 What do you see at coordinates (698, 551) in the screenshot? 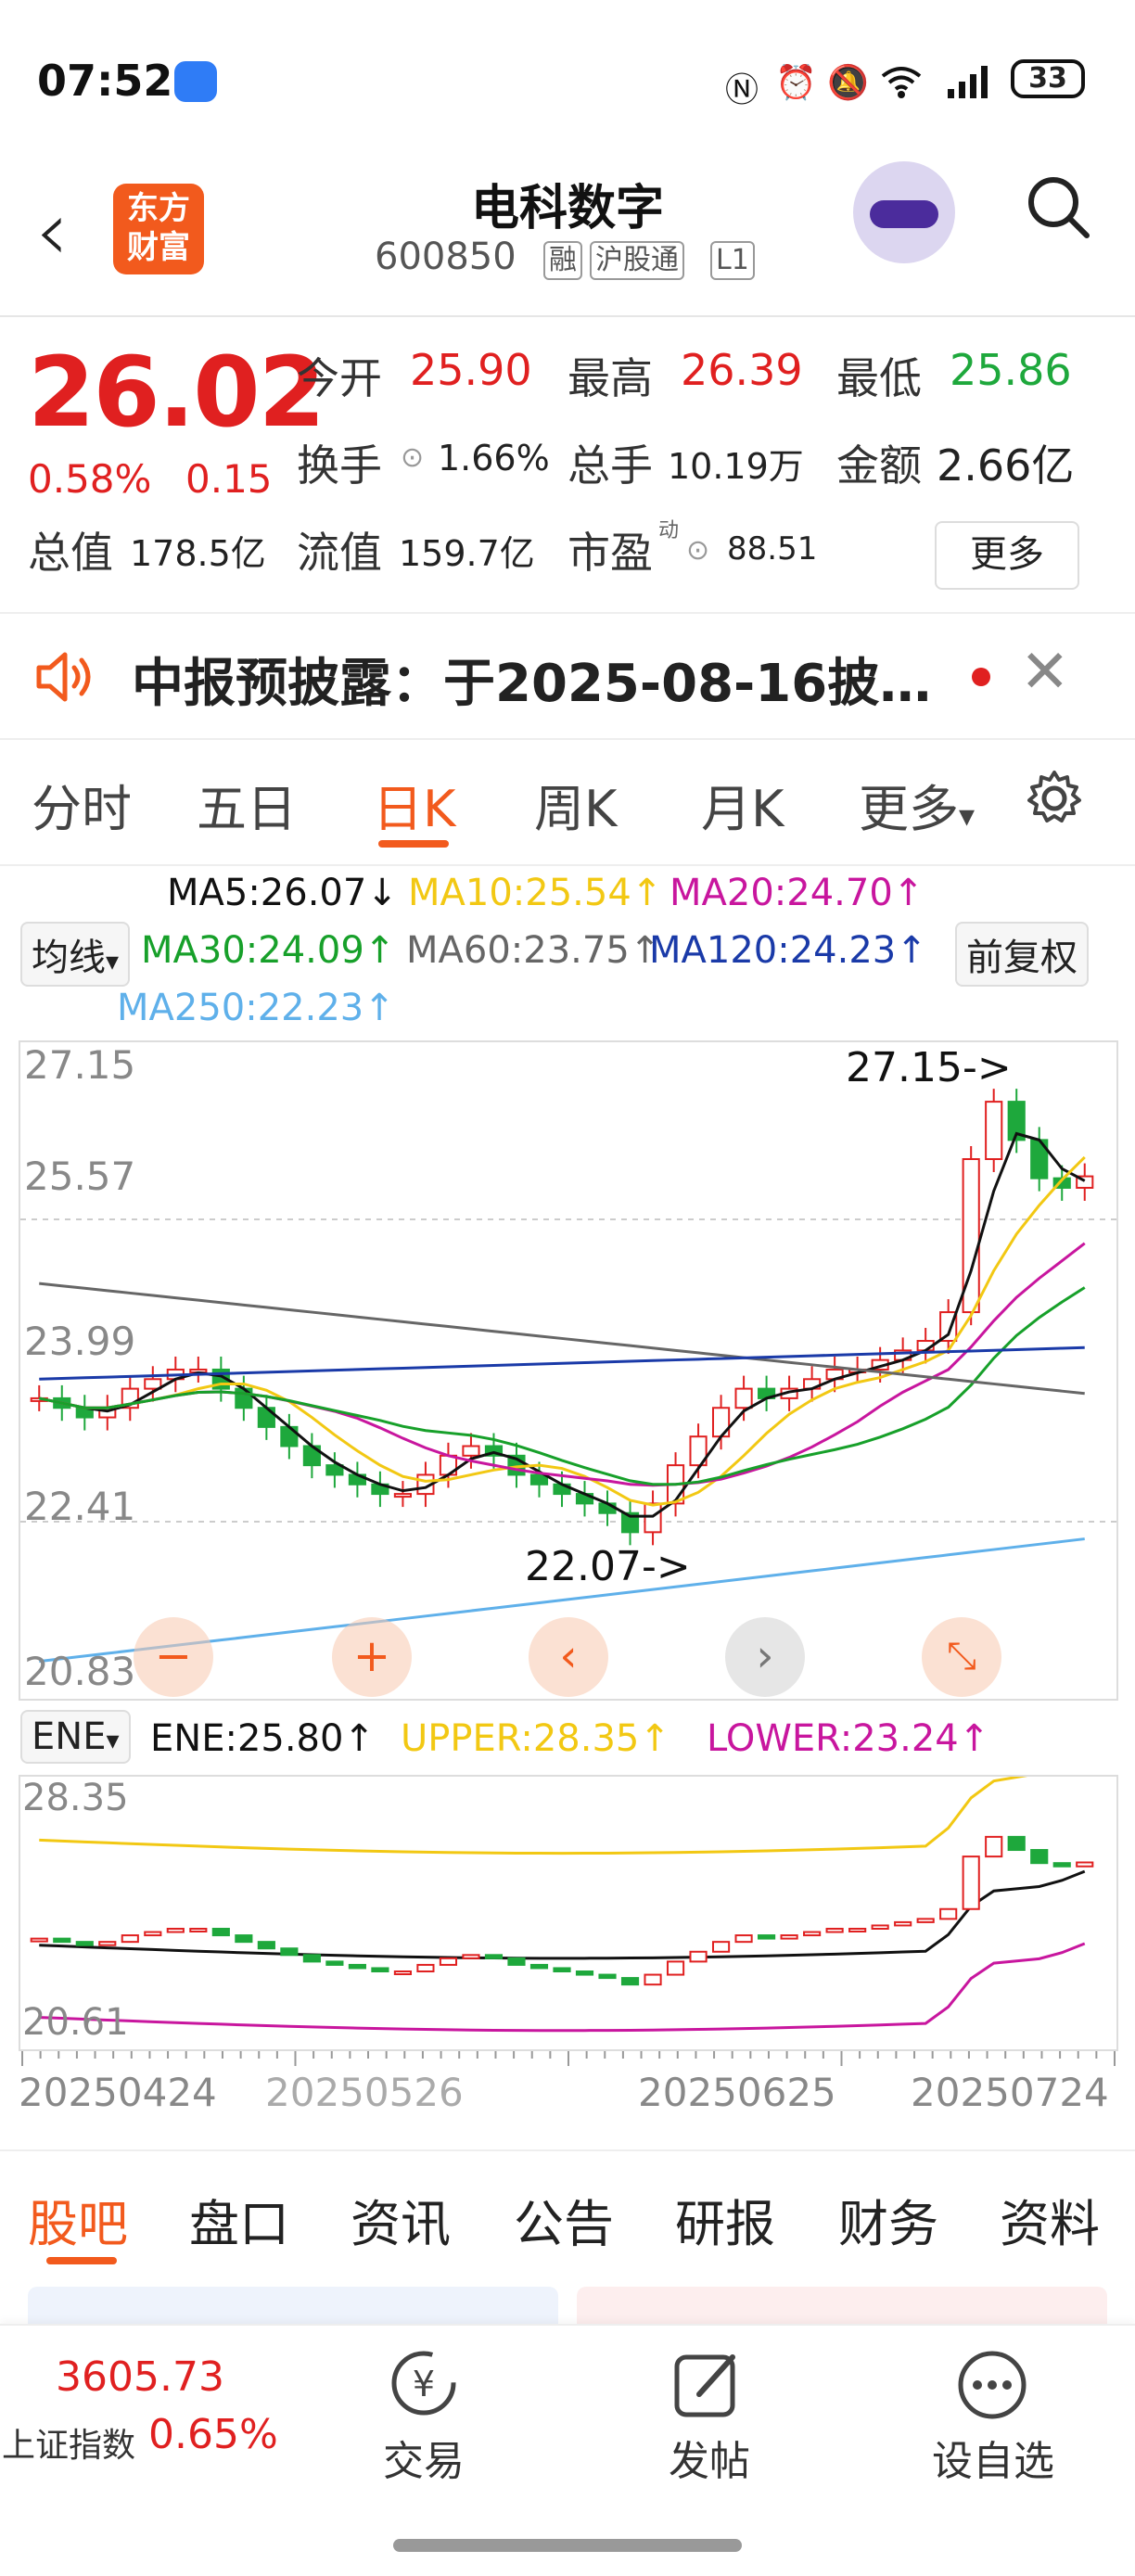
I see `pe-info-icon: ⊙` at bounding box center [698, 551].